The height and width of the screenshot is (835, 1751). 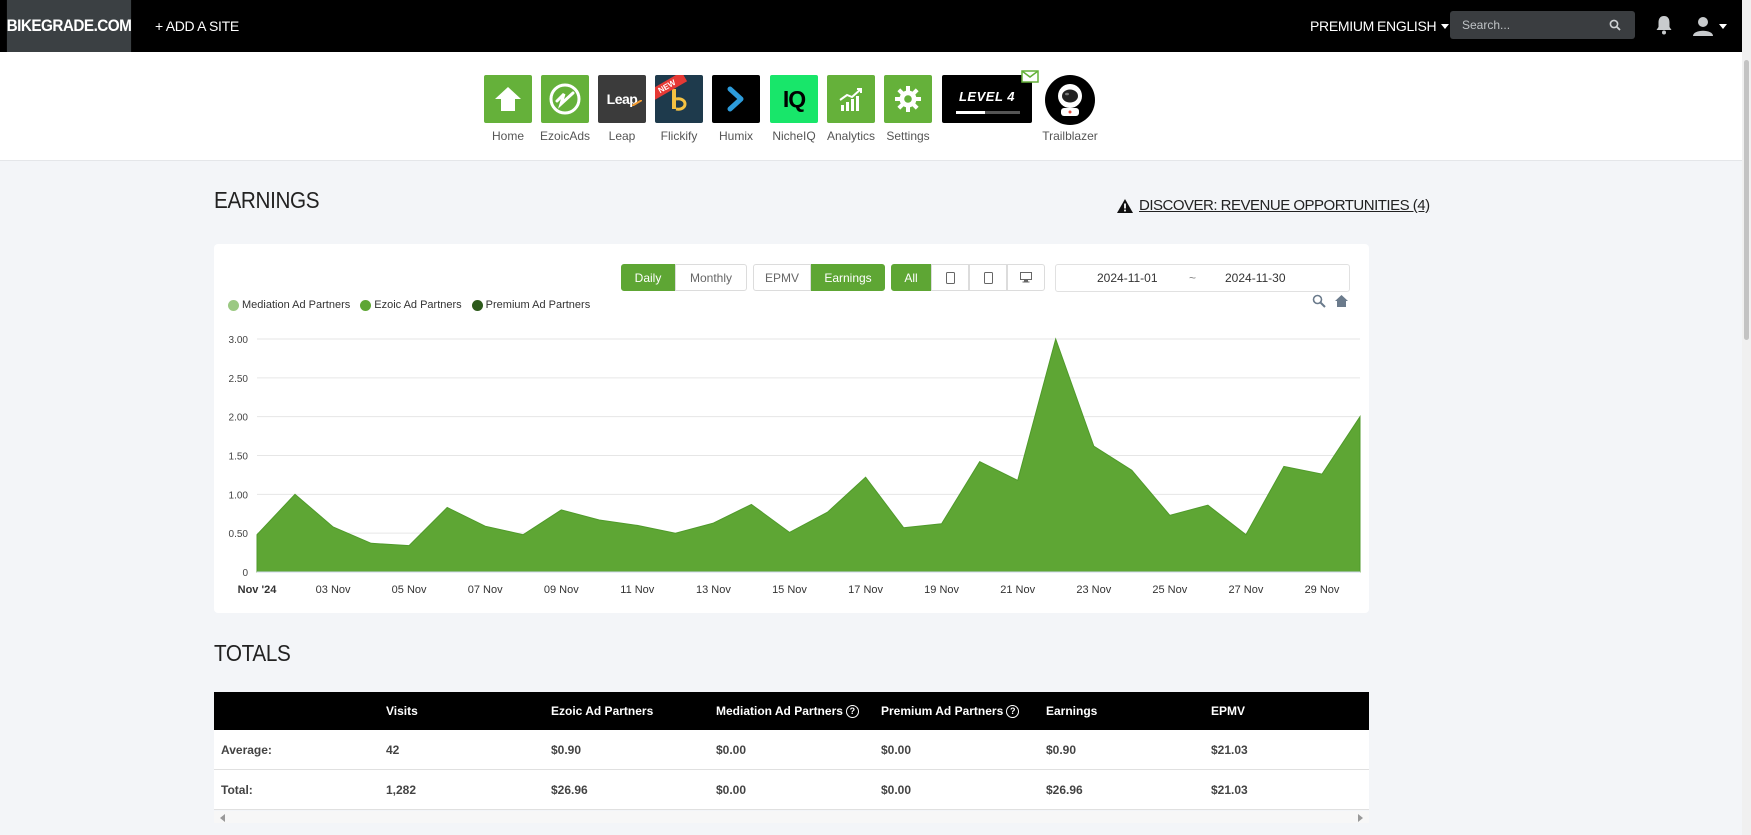 I want to click on language-dropdown: ENGLISH, so click(x=1413, y=26).